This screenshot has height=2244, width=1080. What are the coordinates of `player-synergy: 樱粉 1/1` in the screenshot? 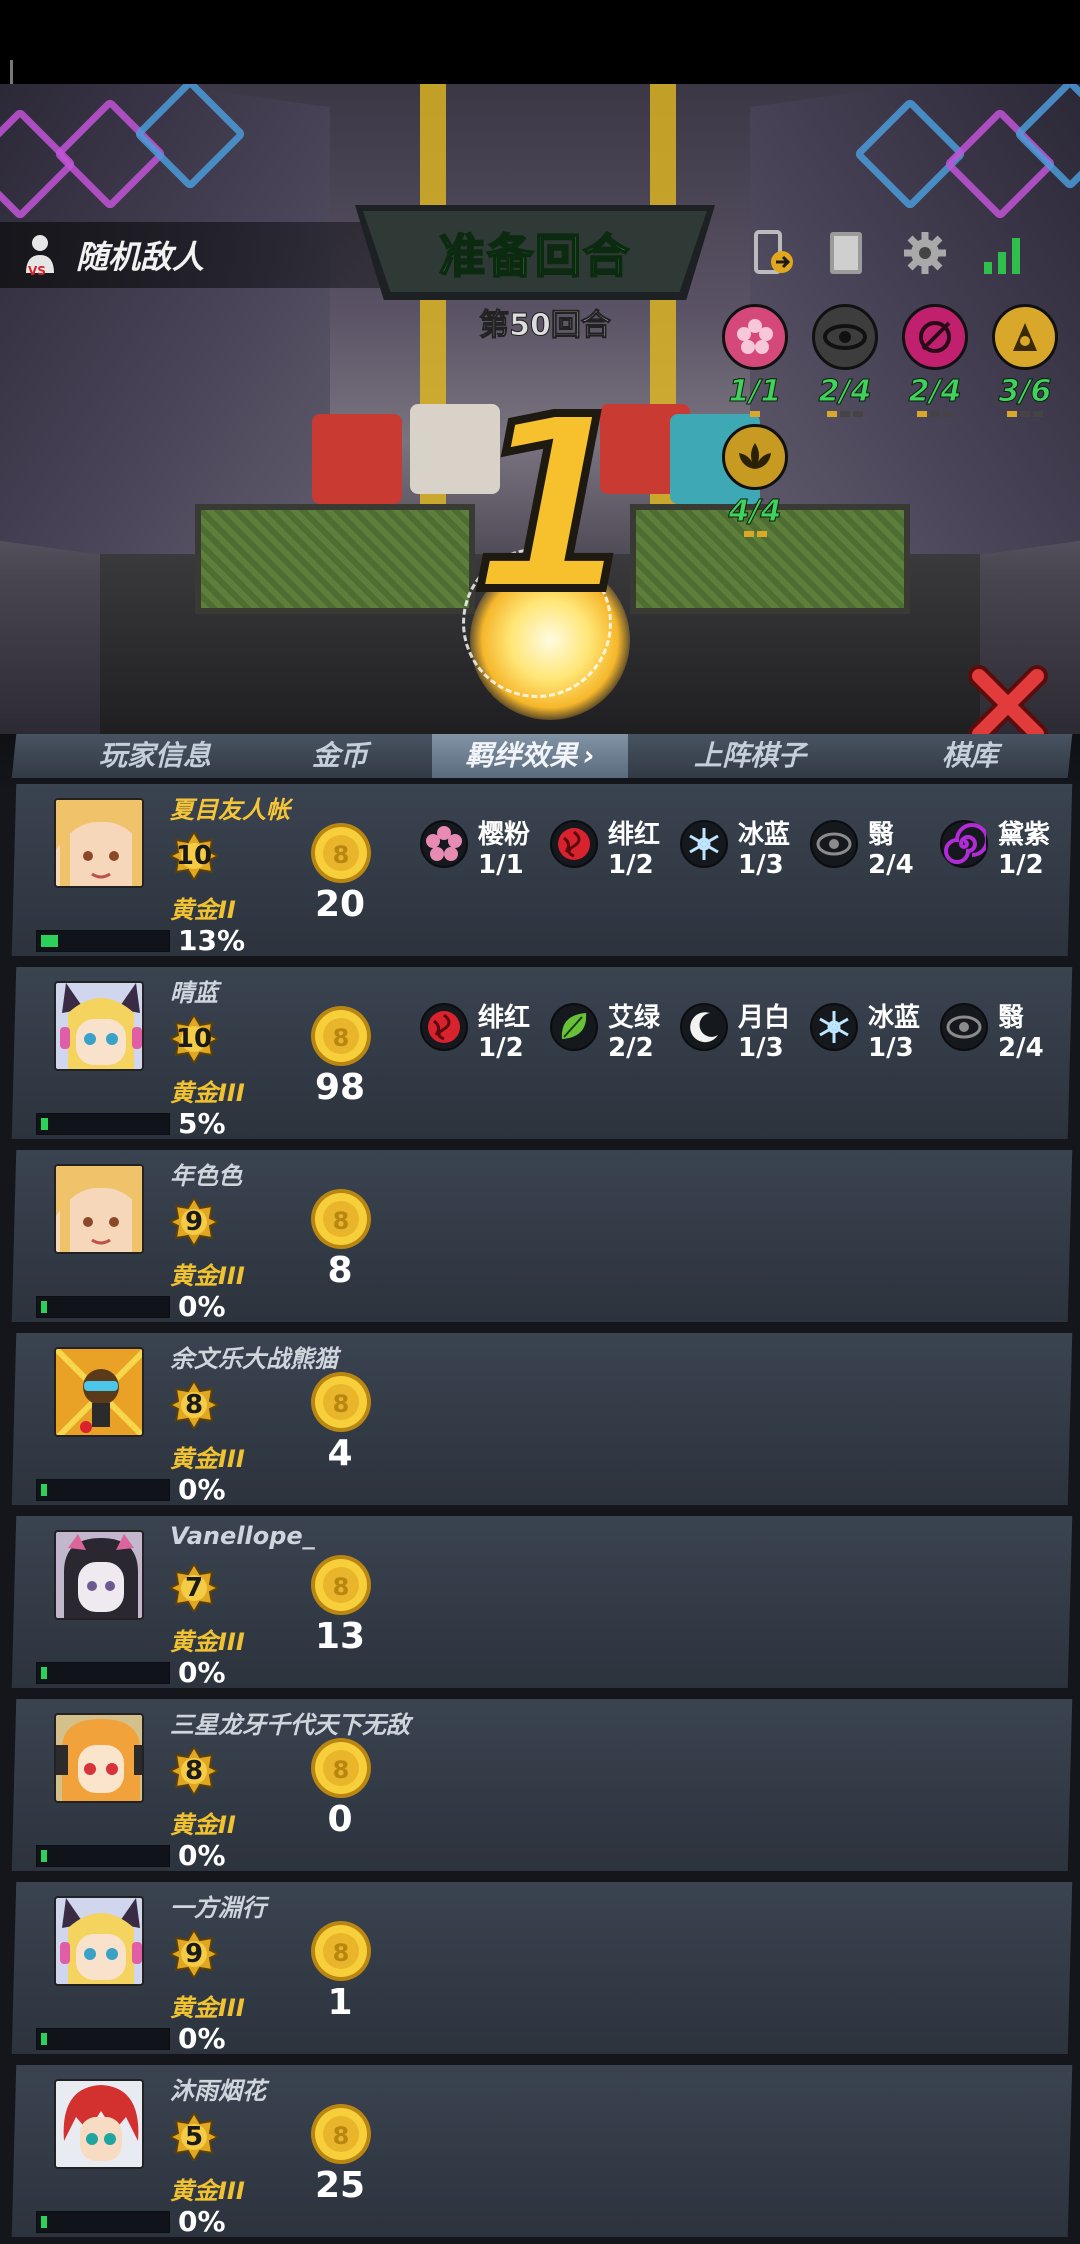 It's located at (485, 854).